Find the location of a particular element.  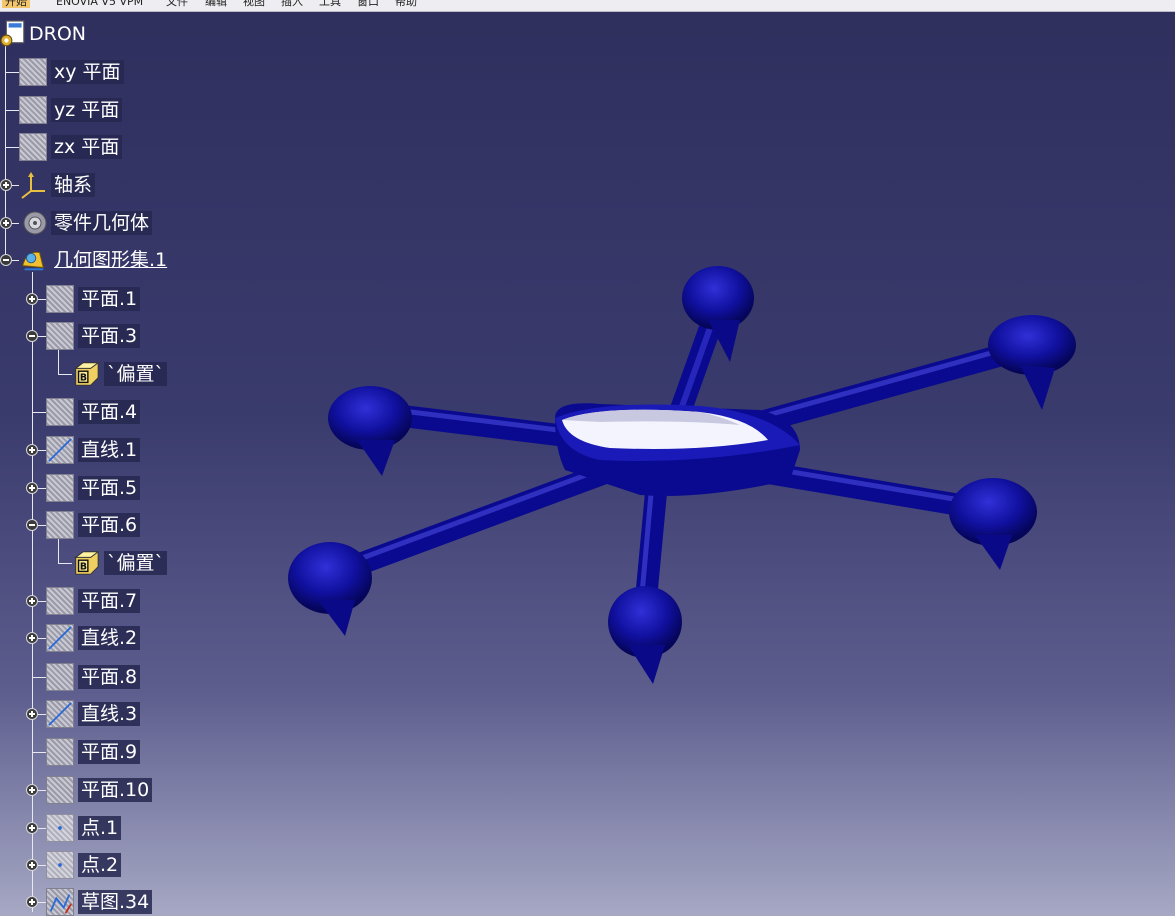

tree-item-label: 直线.1 is located at coordinates (109, 450).